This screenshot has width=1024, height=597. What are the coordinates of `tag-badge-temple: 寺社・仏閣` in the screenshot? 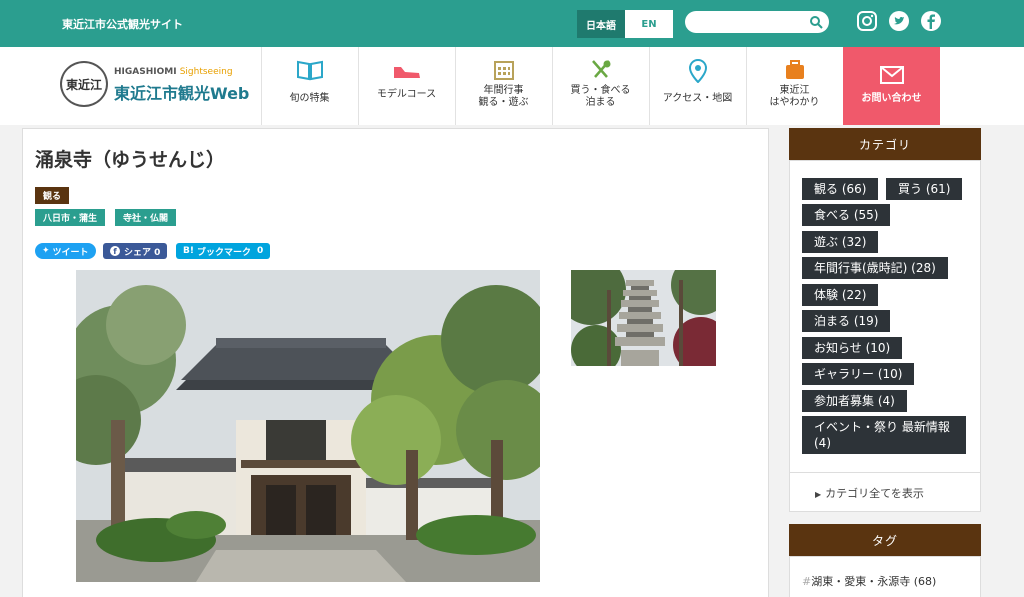 It's located at (146, 217).